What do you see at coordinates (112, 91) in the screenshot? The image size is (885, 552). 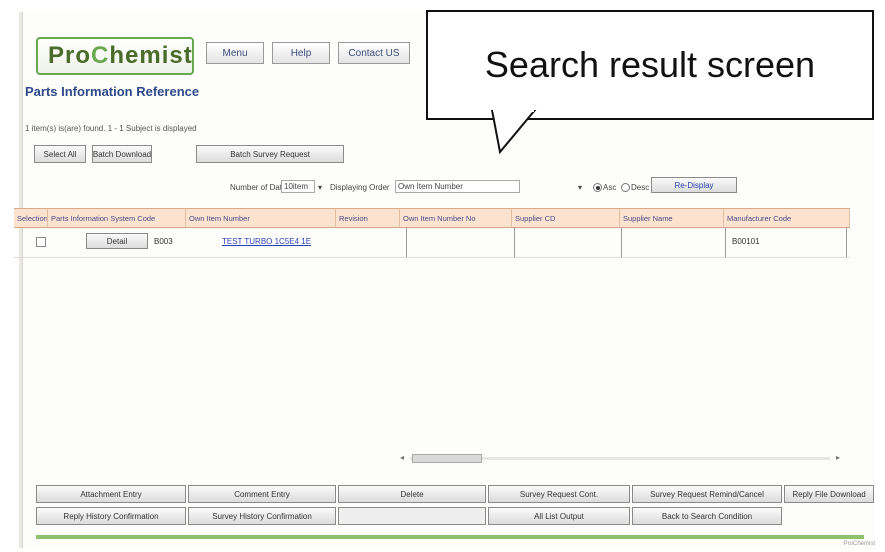 I see `page-title: Parts Information Reference` at bounding box center [112, 91].